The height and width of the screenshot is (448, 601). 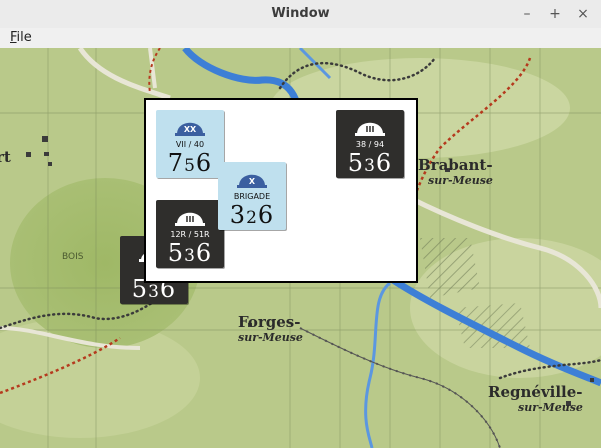 I want to click on helmet-icon: XX, so click(x=190, y=129).